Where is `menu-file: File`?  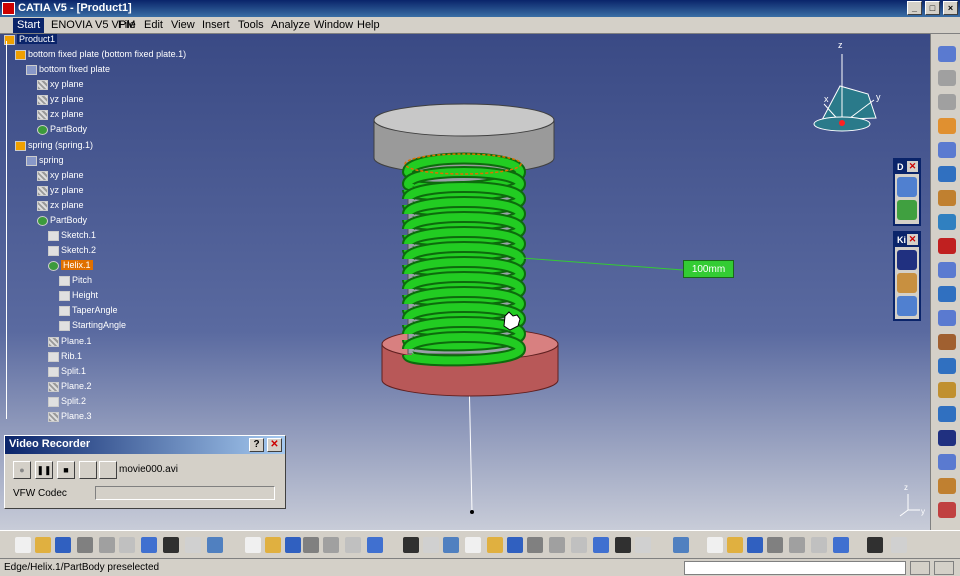 menu-file: File is located at coordinates (127, 25).